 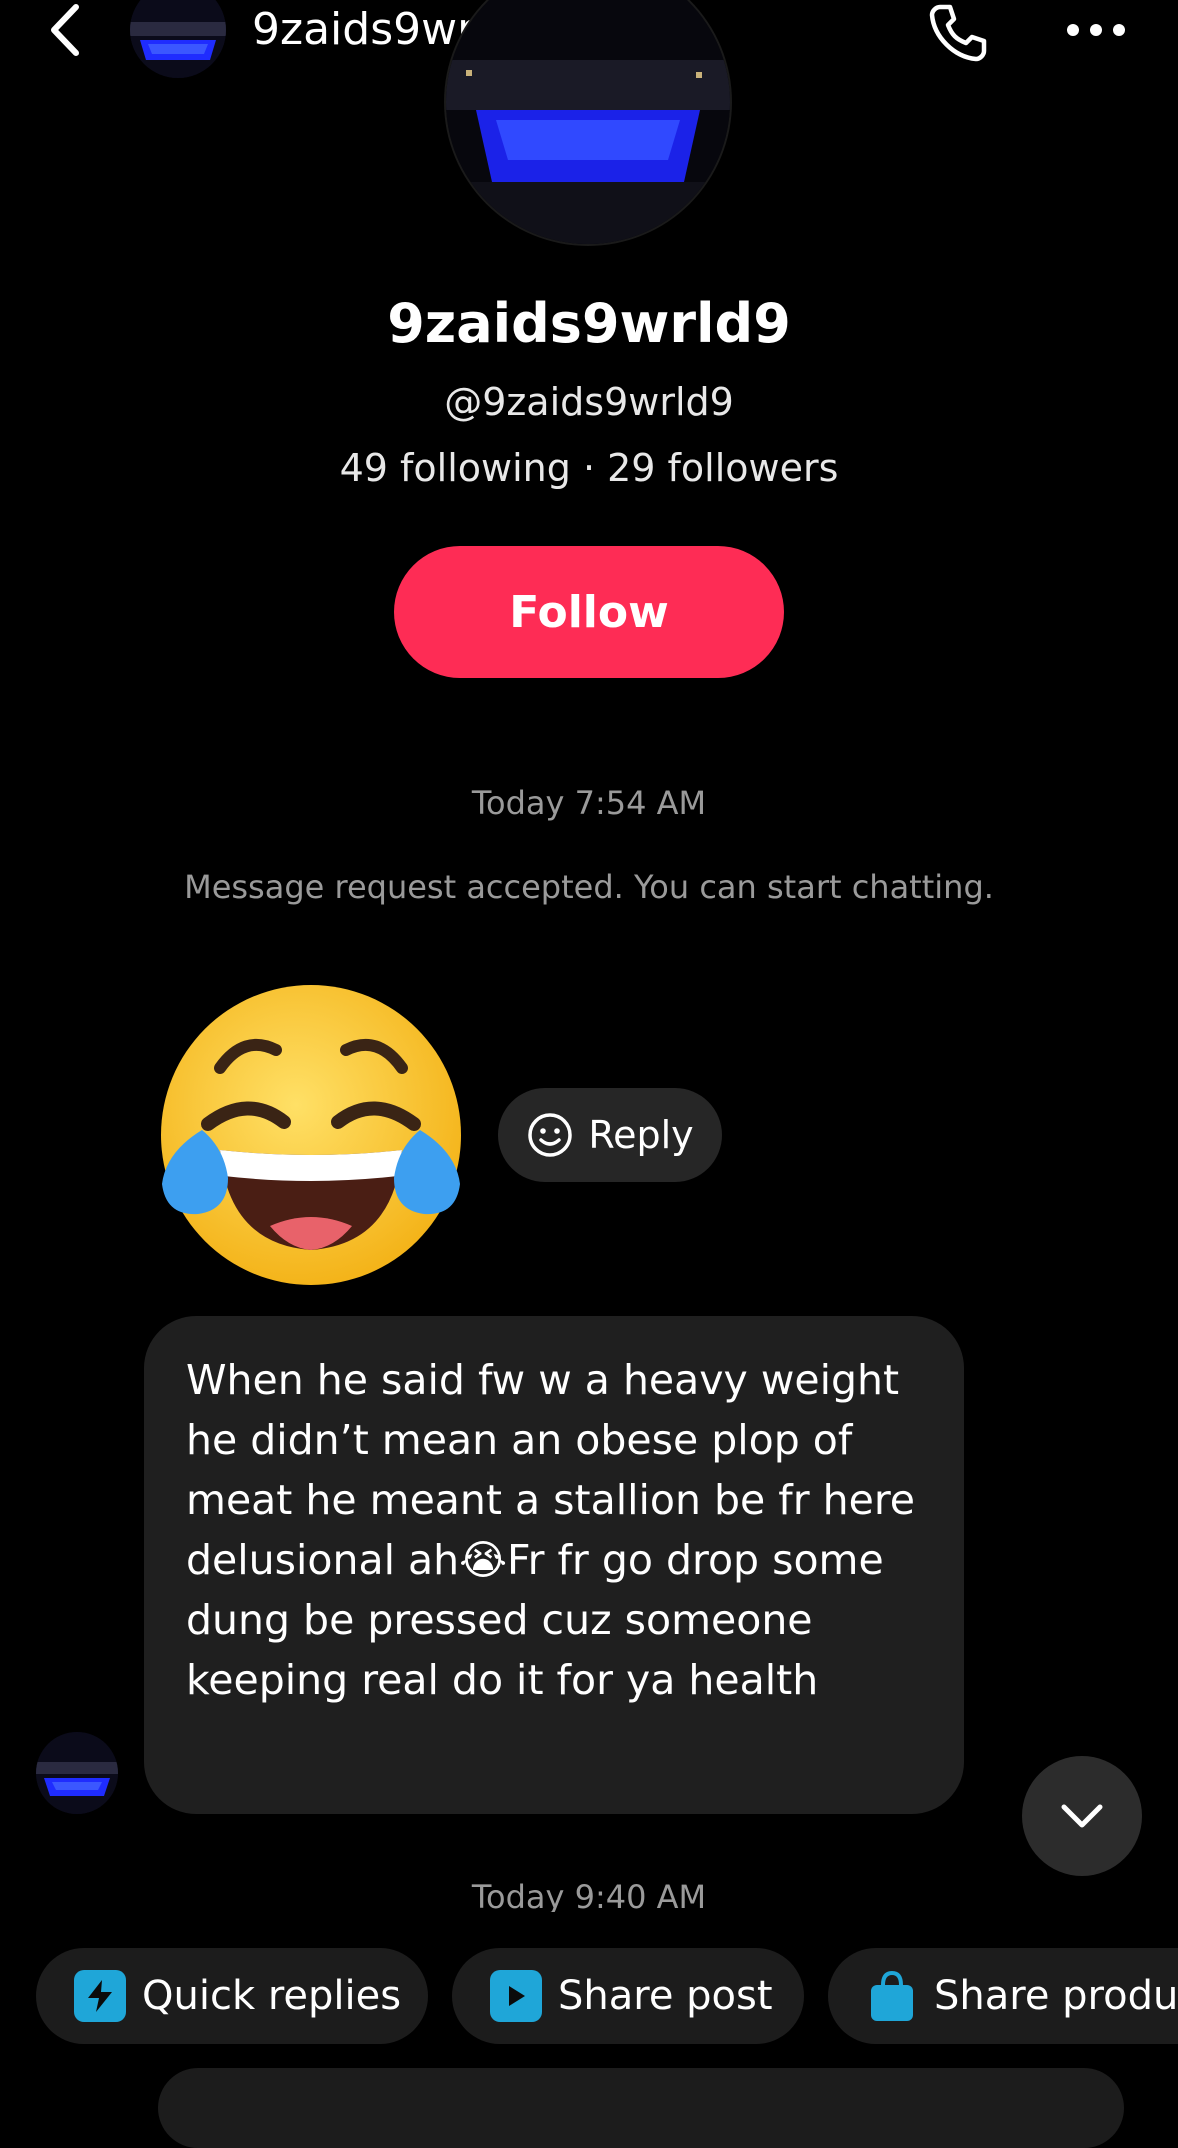 I want to click on header-avatar, so click(x=178, y=39).